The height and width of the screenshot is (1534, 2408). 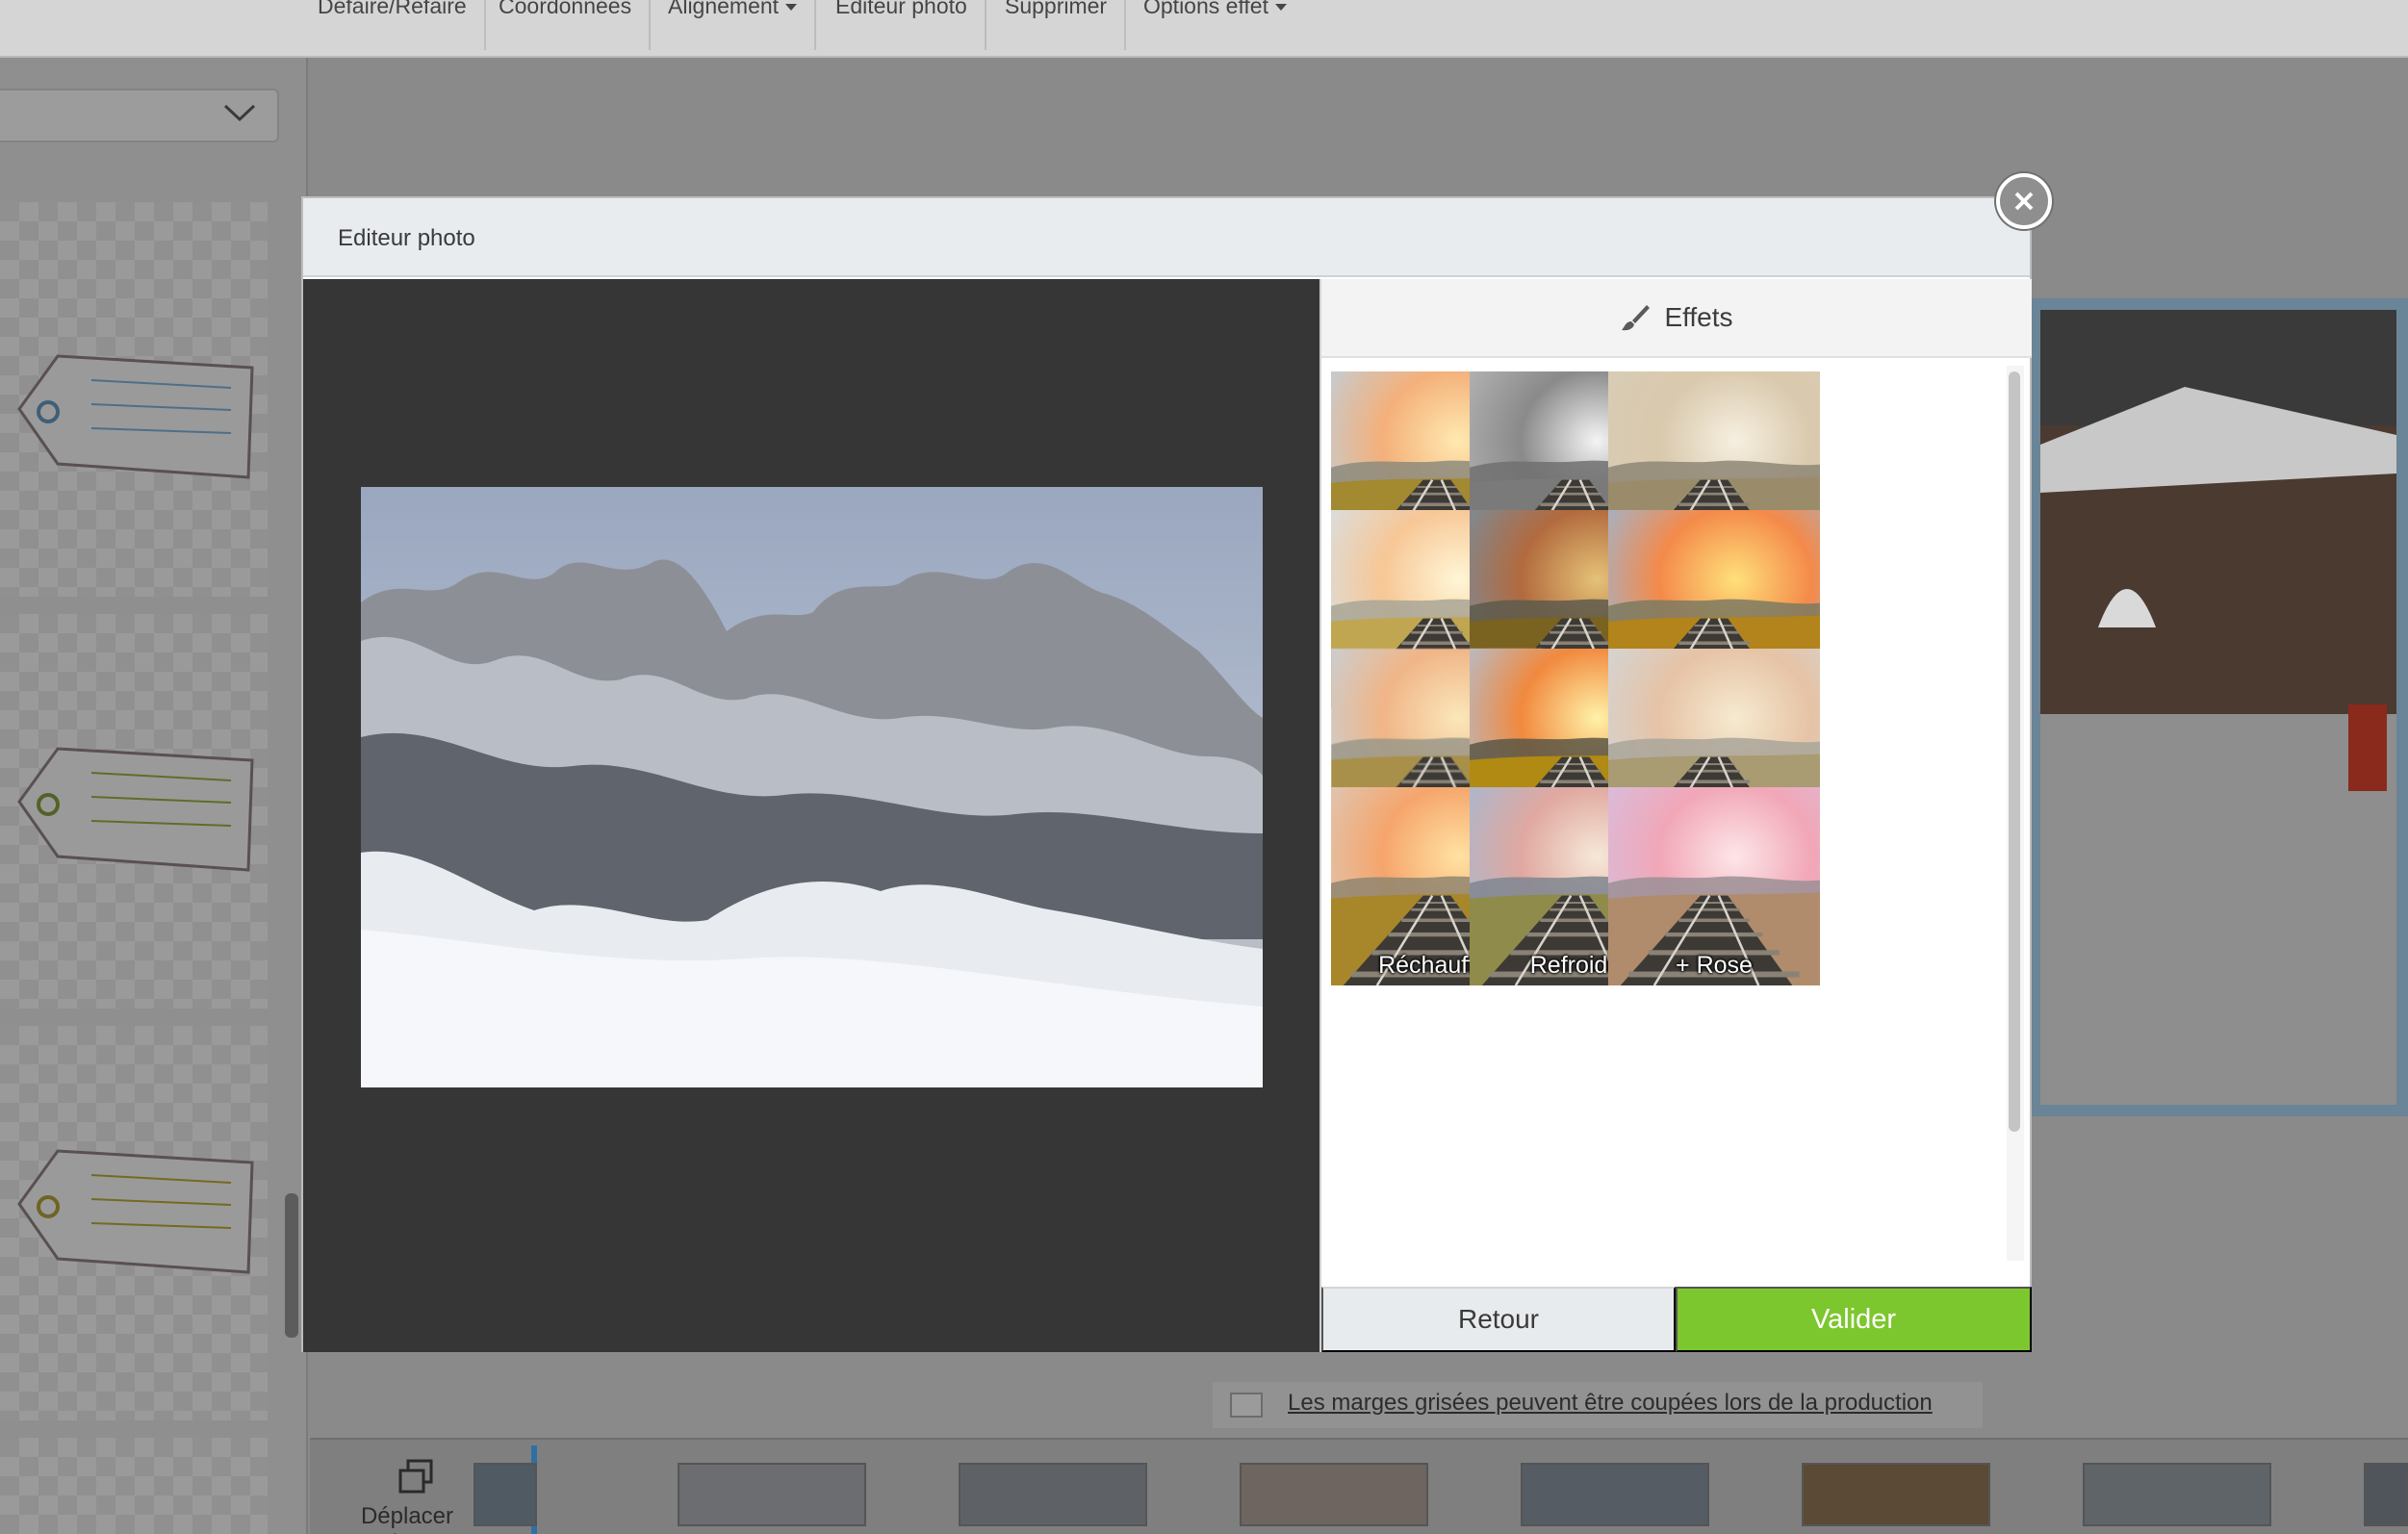 What do you see at coordinates (1636, 318) in the screenshot?
I see `brush-icon` at bounding box center [1636, 318].